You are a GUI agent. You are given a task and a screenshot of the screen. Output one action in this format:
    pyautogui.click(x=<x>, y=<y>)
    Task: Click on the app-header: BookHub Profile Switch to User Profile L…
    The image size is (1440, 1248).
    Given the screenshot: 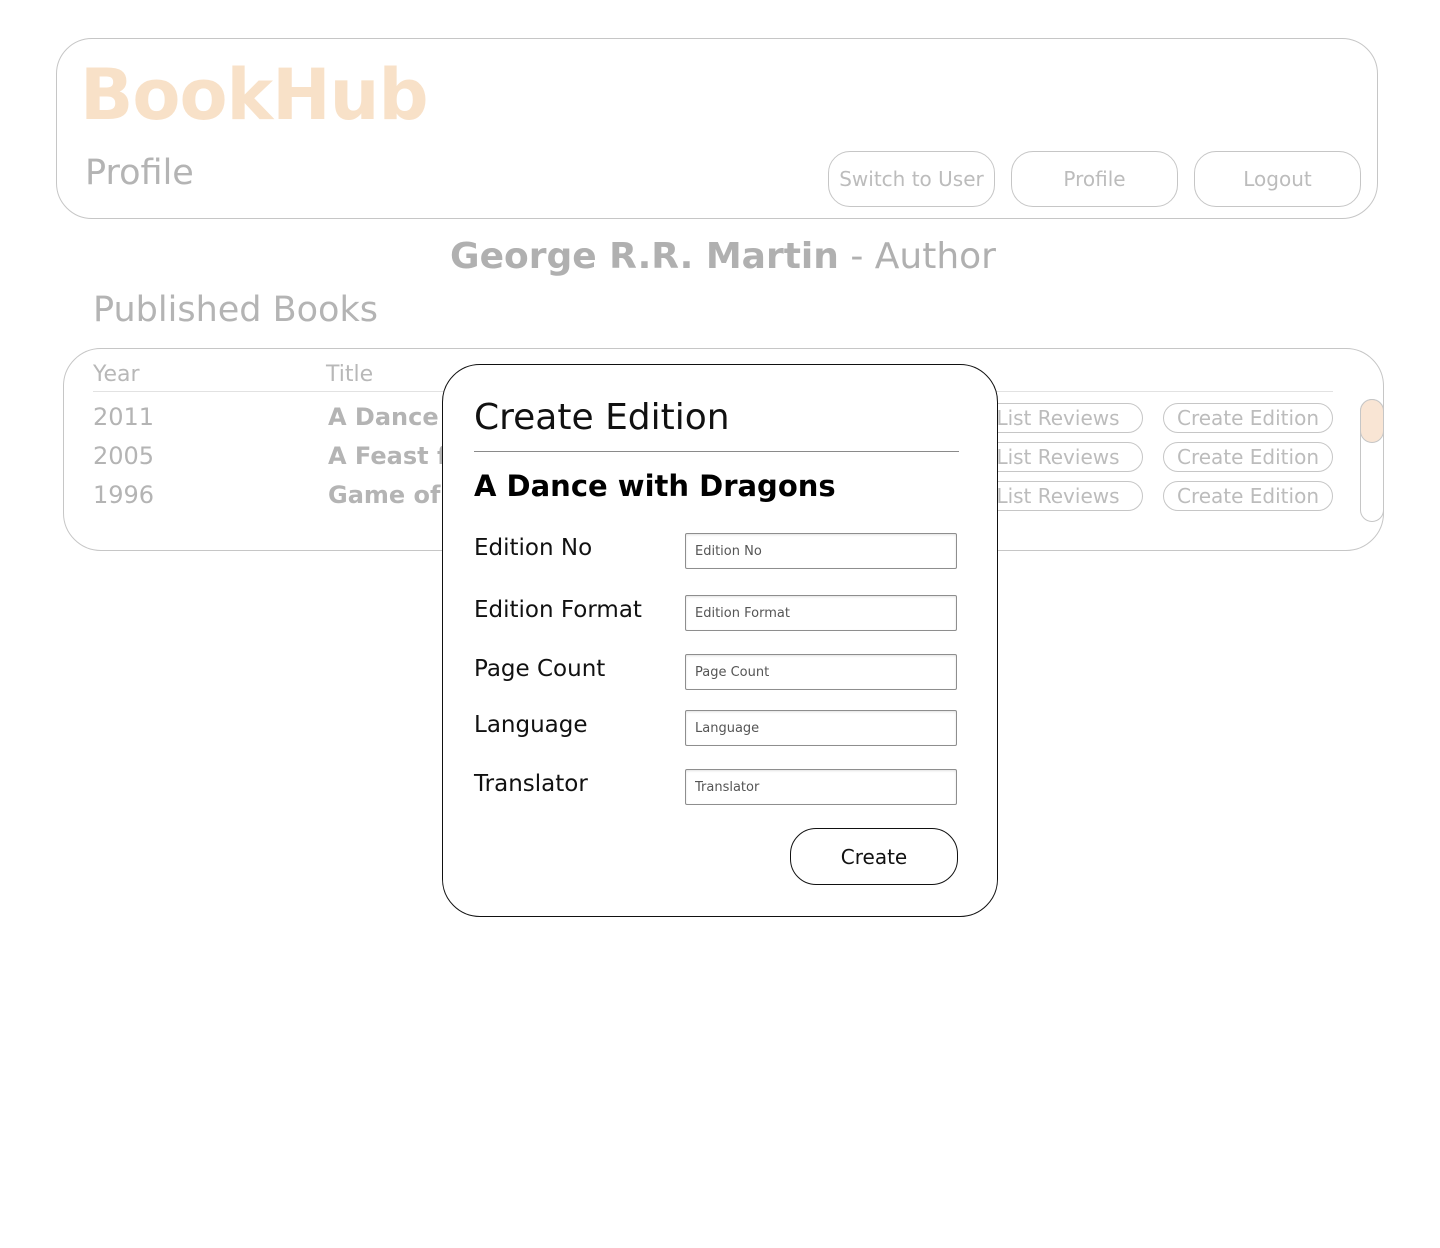 What is the action you would take?
    pyautogui.click(x=717, y=128)
    